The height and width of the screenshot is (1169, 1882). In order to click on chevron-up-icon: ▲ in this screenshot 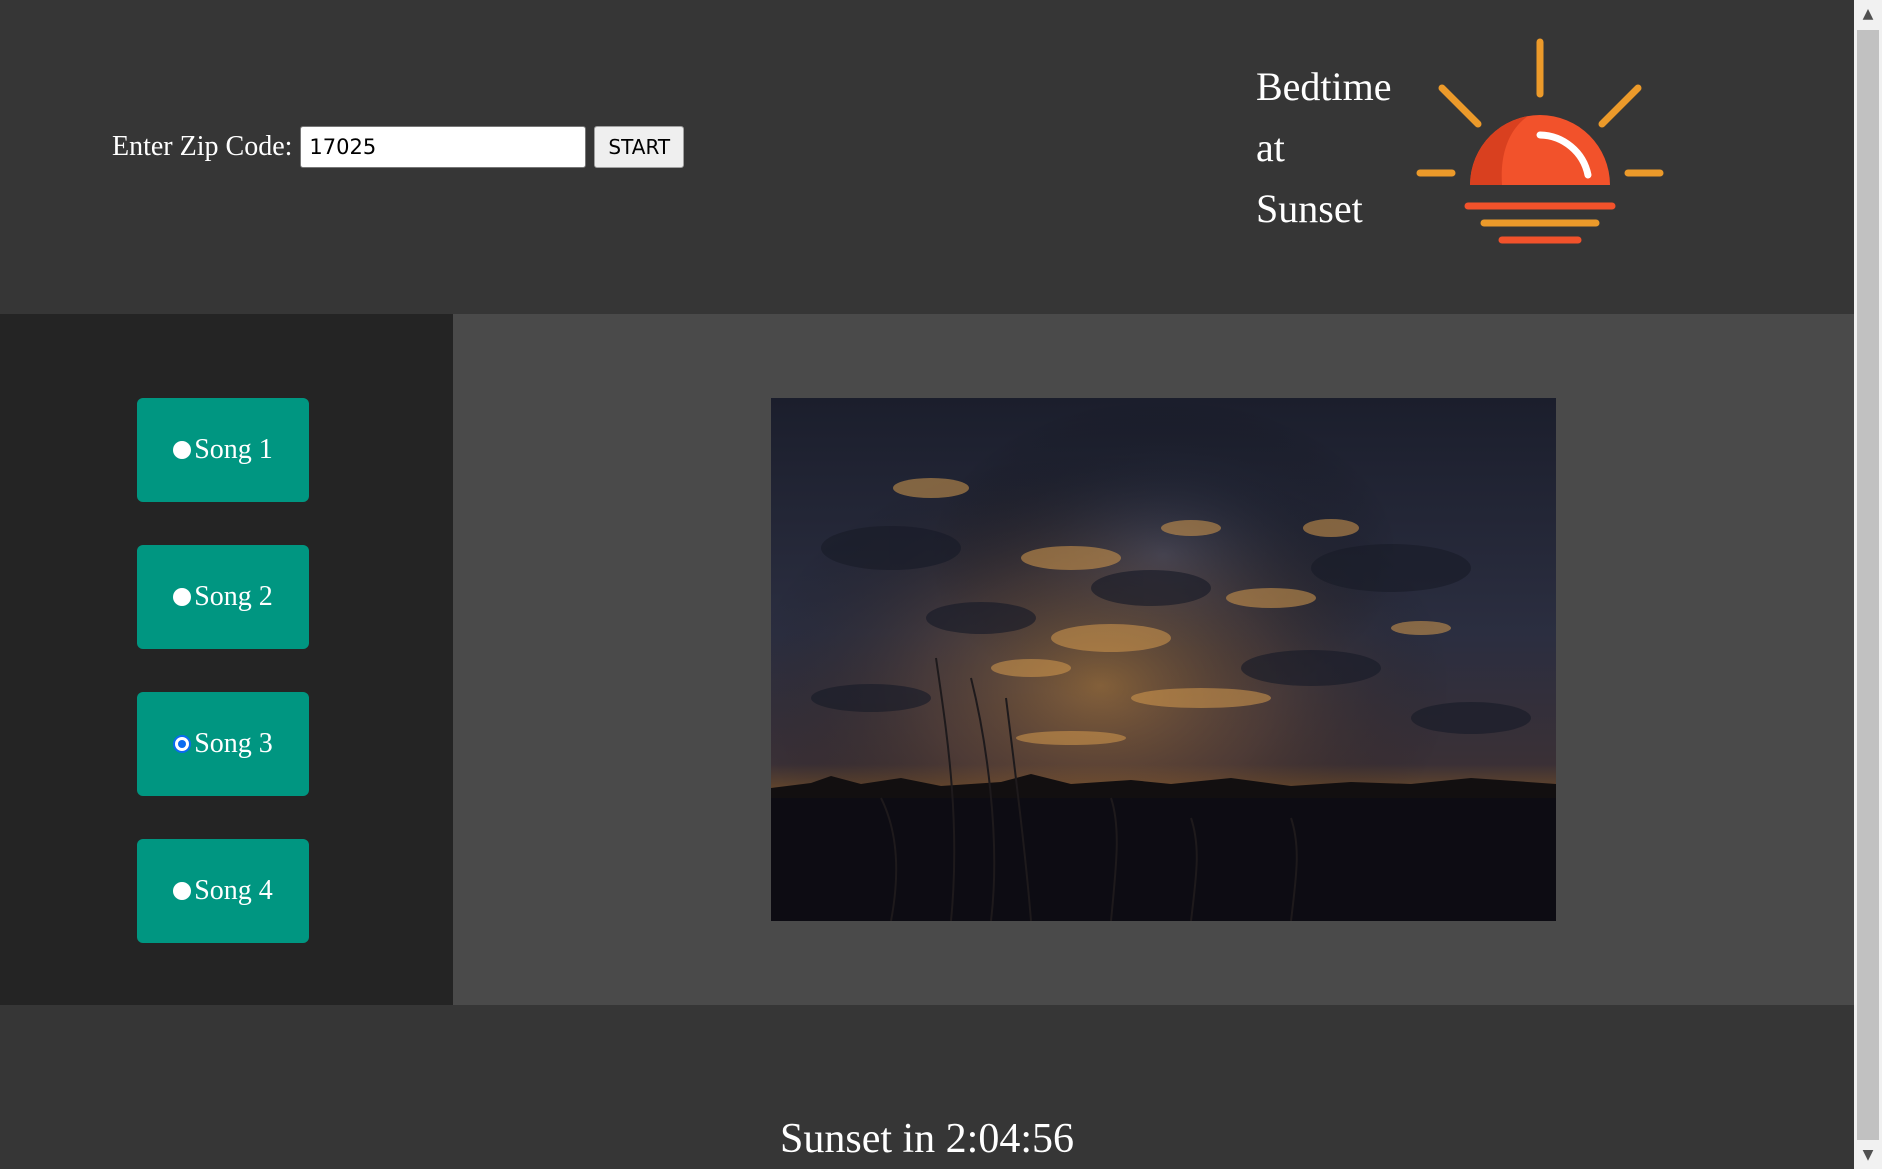, I will do `click(1868, 14)`.